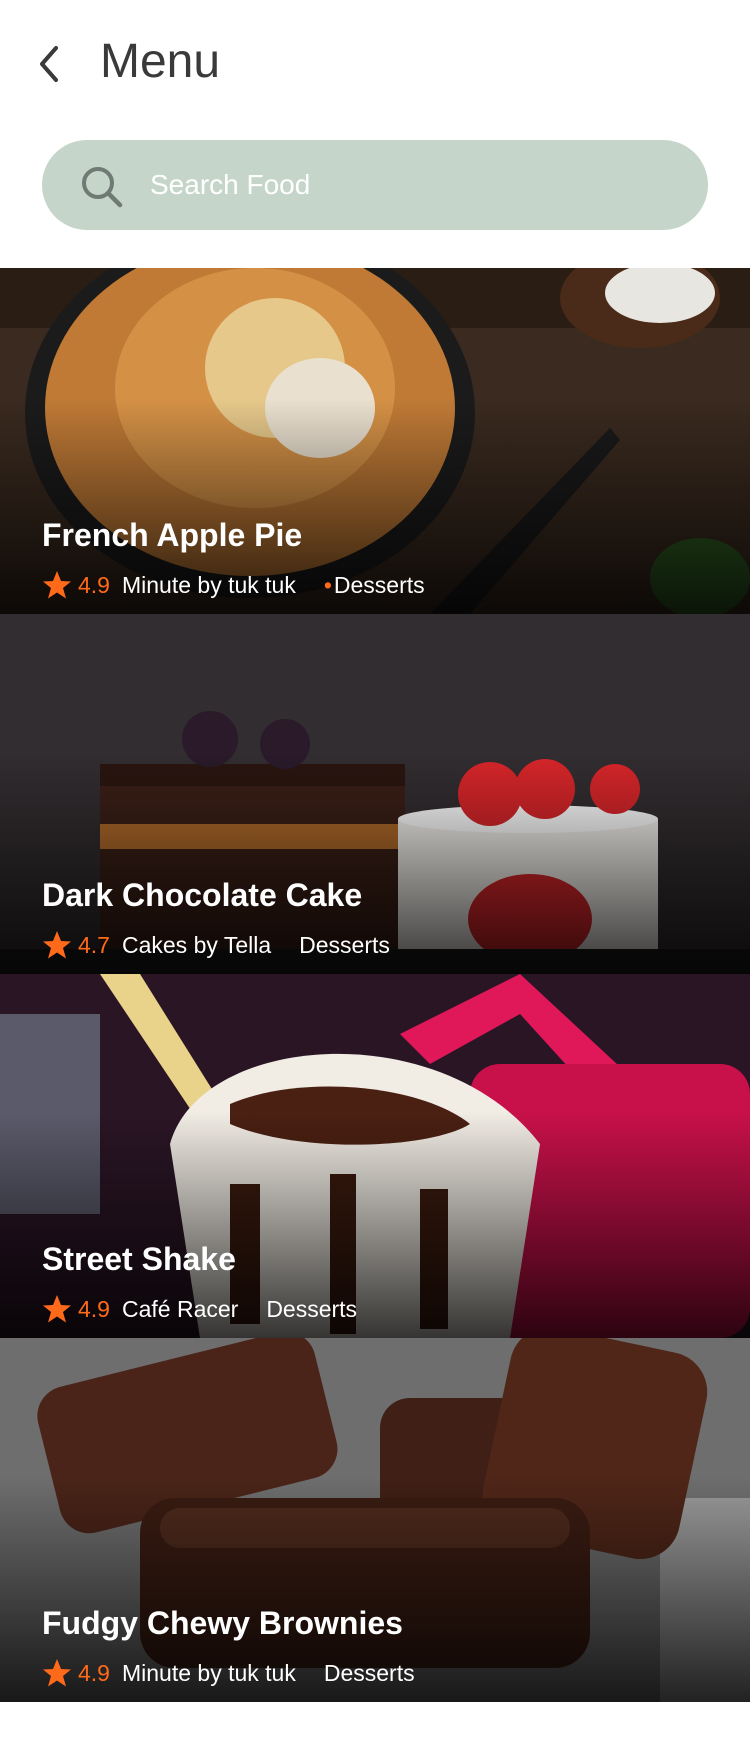 The width and height of the screenshot is (750, 1754). What do you see at coordinates (102, 187) in the screenshot?
I see `search-icon` at bounding box center [102, 187].